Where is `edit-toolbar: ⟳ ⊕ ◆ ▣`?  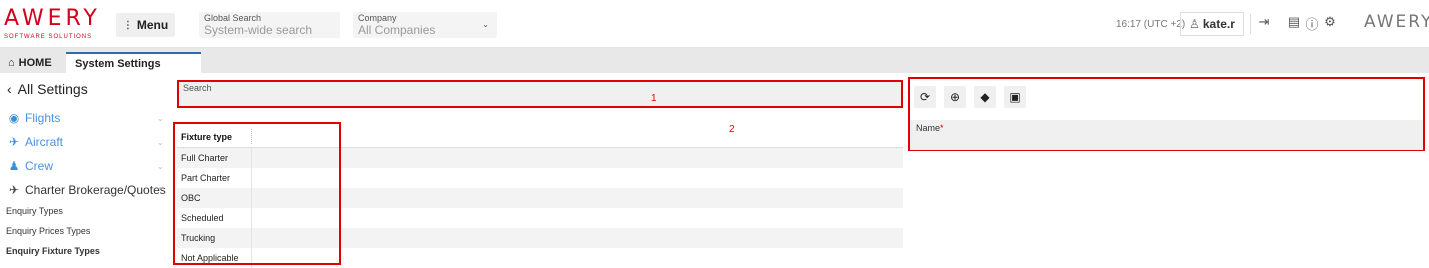 edit-toolbar: ⟳ ⊕ ◆ ▣ is located at coordinates (1166, 95).